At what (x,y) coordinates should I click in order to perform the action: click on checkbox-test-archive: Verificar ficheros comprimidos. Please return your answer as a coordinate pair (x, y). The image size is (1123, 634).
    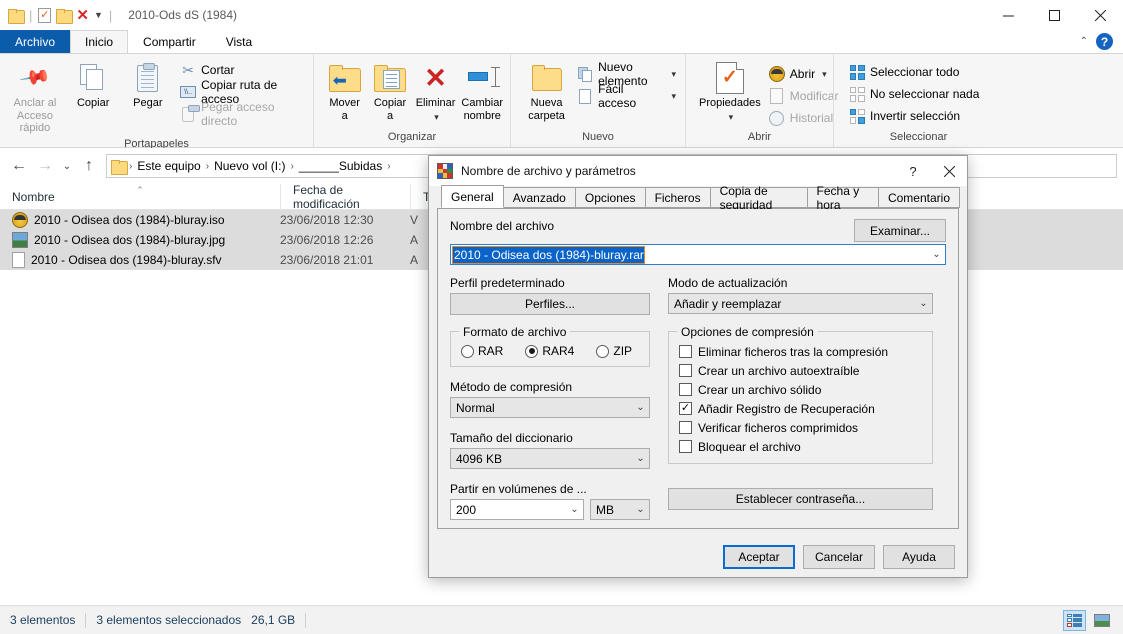
    Looking at the image, I should click on (800, 427).